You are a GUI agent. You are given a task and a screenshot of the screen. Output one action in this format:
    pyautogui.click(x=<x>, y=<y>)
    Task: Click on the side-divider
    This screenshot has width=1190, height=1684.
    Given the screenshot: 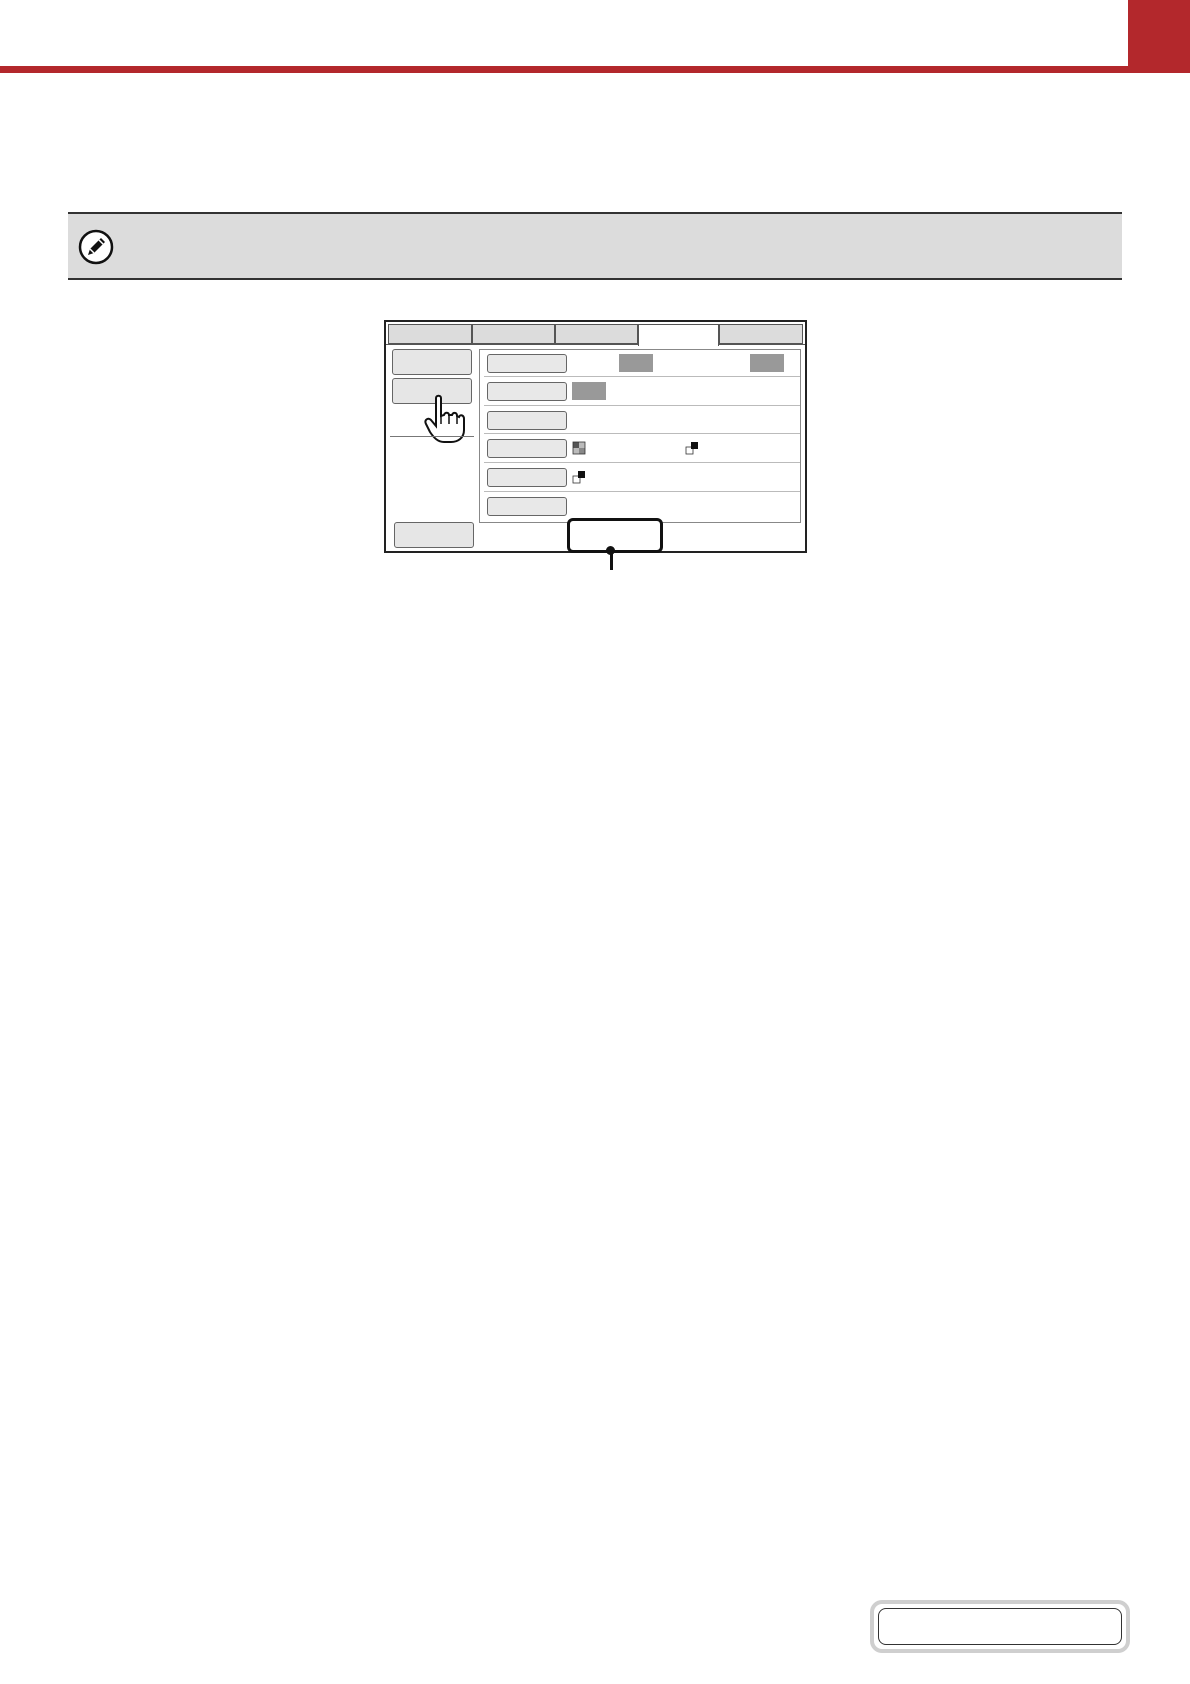 What is the action you would take?
    pyautogui.click(x=432, y=436)
    